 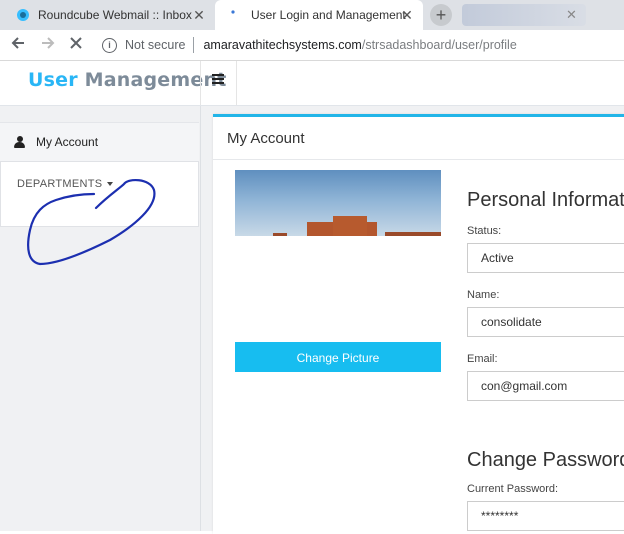 What do you see at coordinates (218, 80) in the screenshot?
I see `hamburger-icon` at bounding box center [218, 80].